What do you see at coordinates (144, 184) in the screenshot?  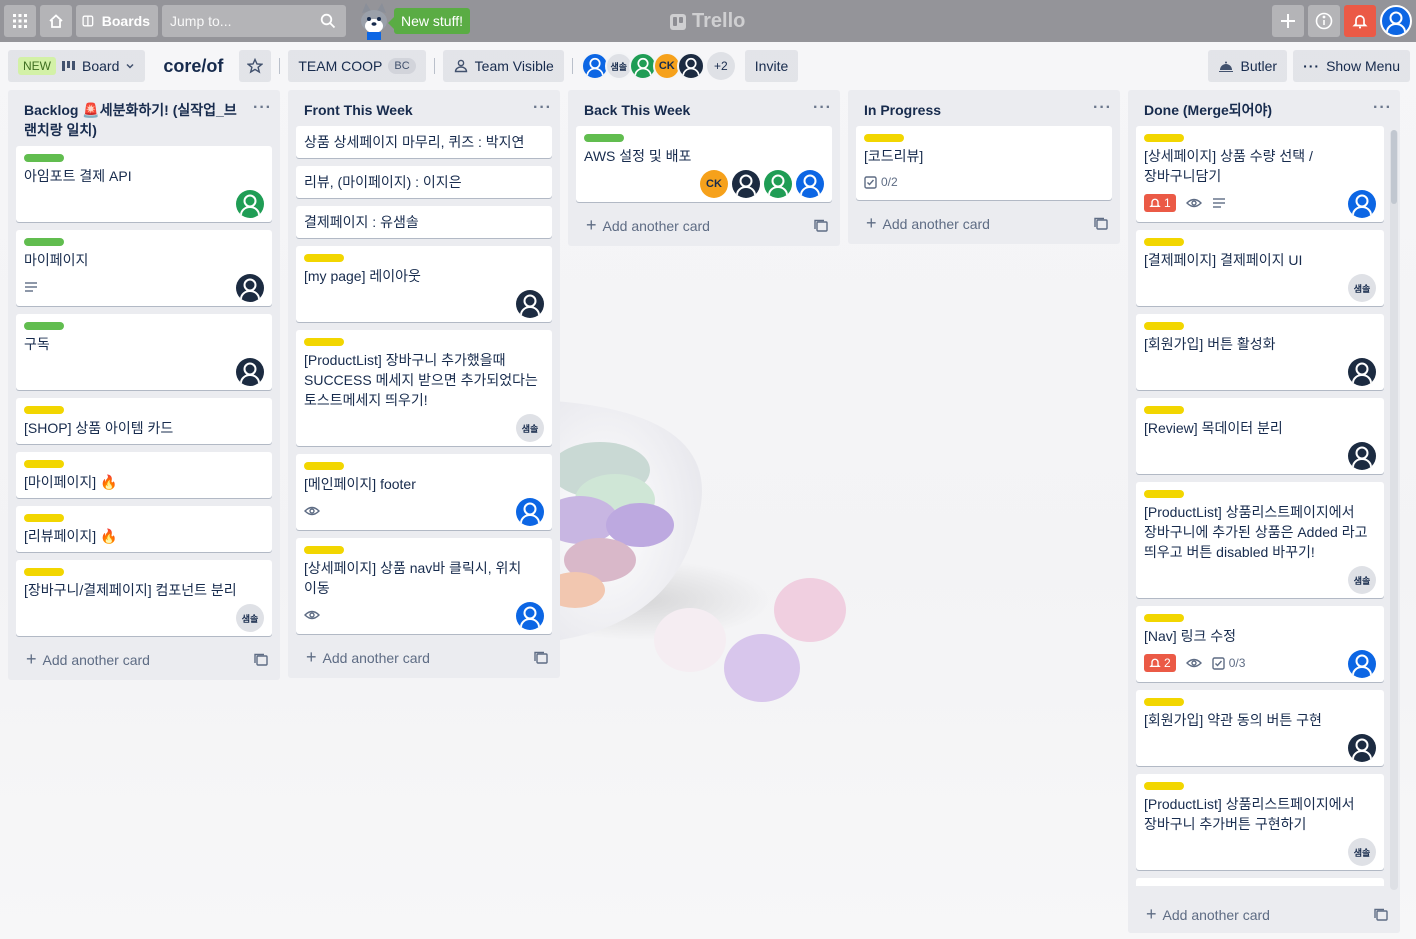 I see `card: 아임포트 결제 API` at bounding box center [144, 184].